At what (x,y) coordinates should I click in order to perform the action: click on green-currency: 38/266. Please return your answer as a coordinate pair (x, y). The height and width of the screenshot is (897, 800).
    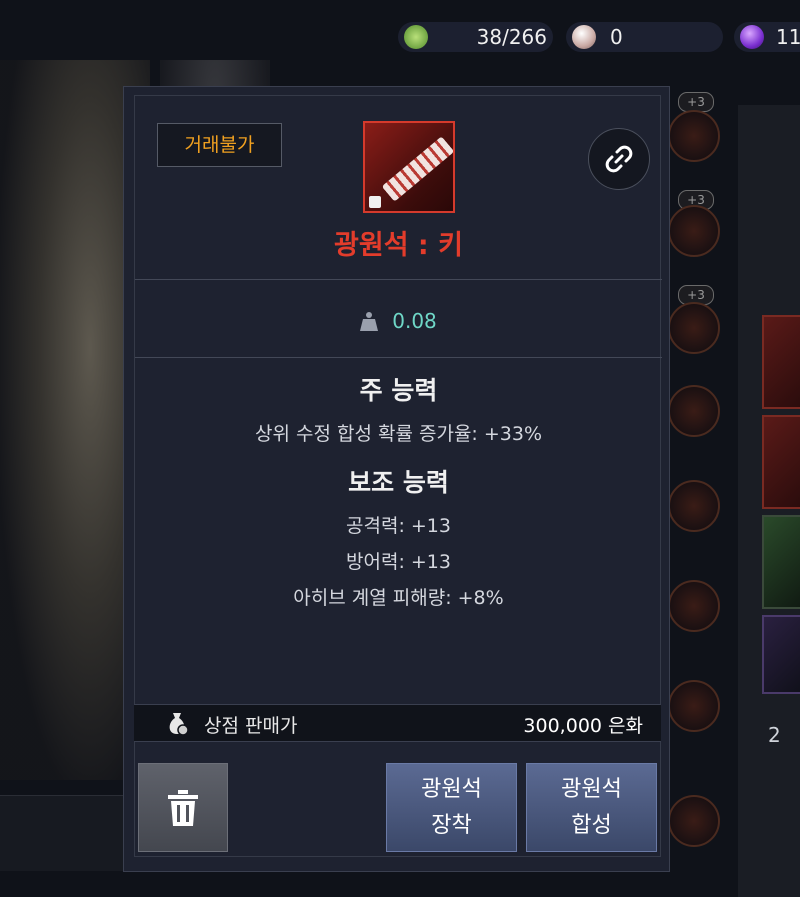
    Looking at the image, I should click on (475, 37).